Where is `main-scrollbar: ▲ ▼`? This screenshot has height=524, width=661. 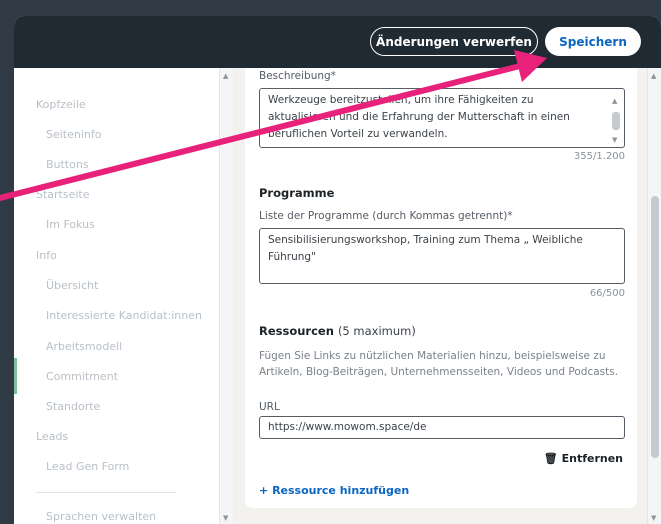
main-scrollbar: ▲ ▼ is located at coordinates (654, 296).